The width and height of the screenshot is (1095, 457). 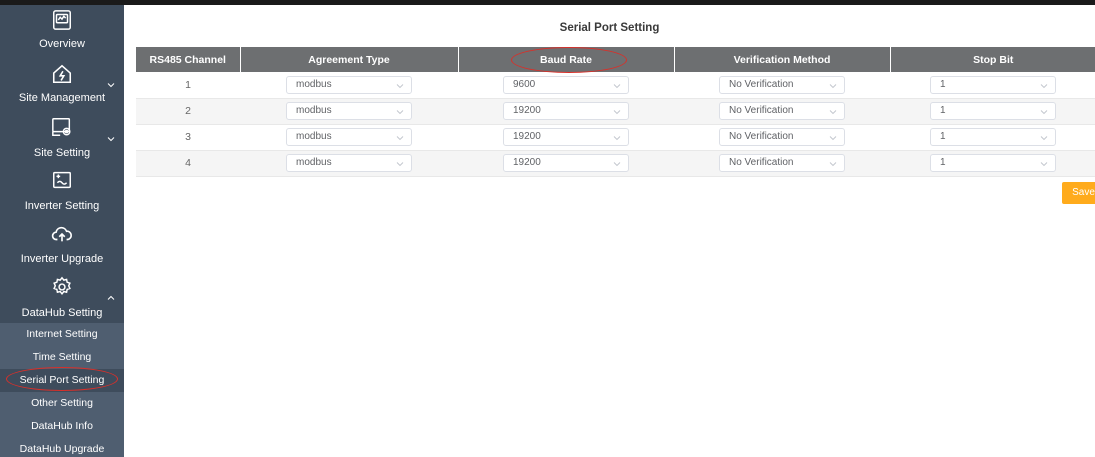 What do you see at coordinates (62, 334) in the screenshot?
I see `submenu-item-internet-setting: Internet Setting` at bounding box center [62, 334].